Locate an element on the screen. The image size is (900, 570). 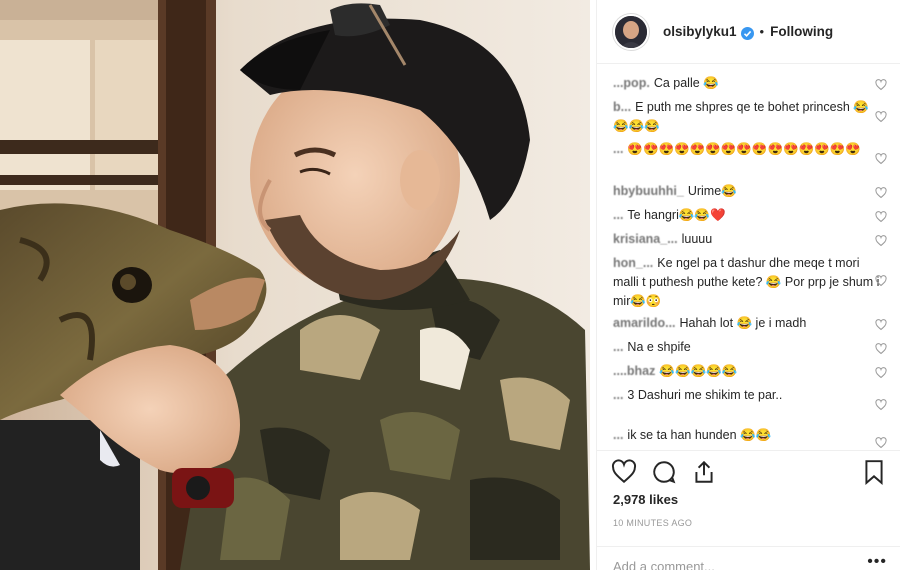
like-count: 2,978 likes is located at coordinates (645, 499).